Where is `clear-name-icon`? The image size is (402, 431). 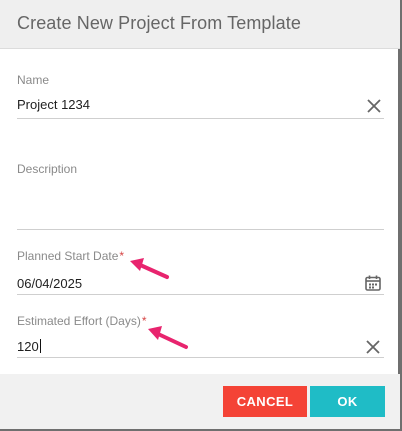
clear-name-icon is located at coordinates (374, 106).